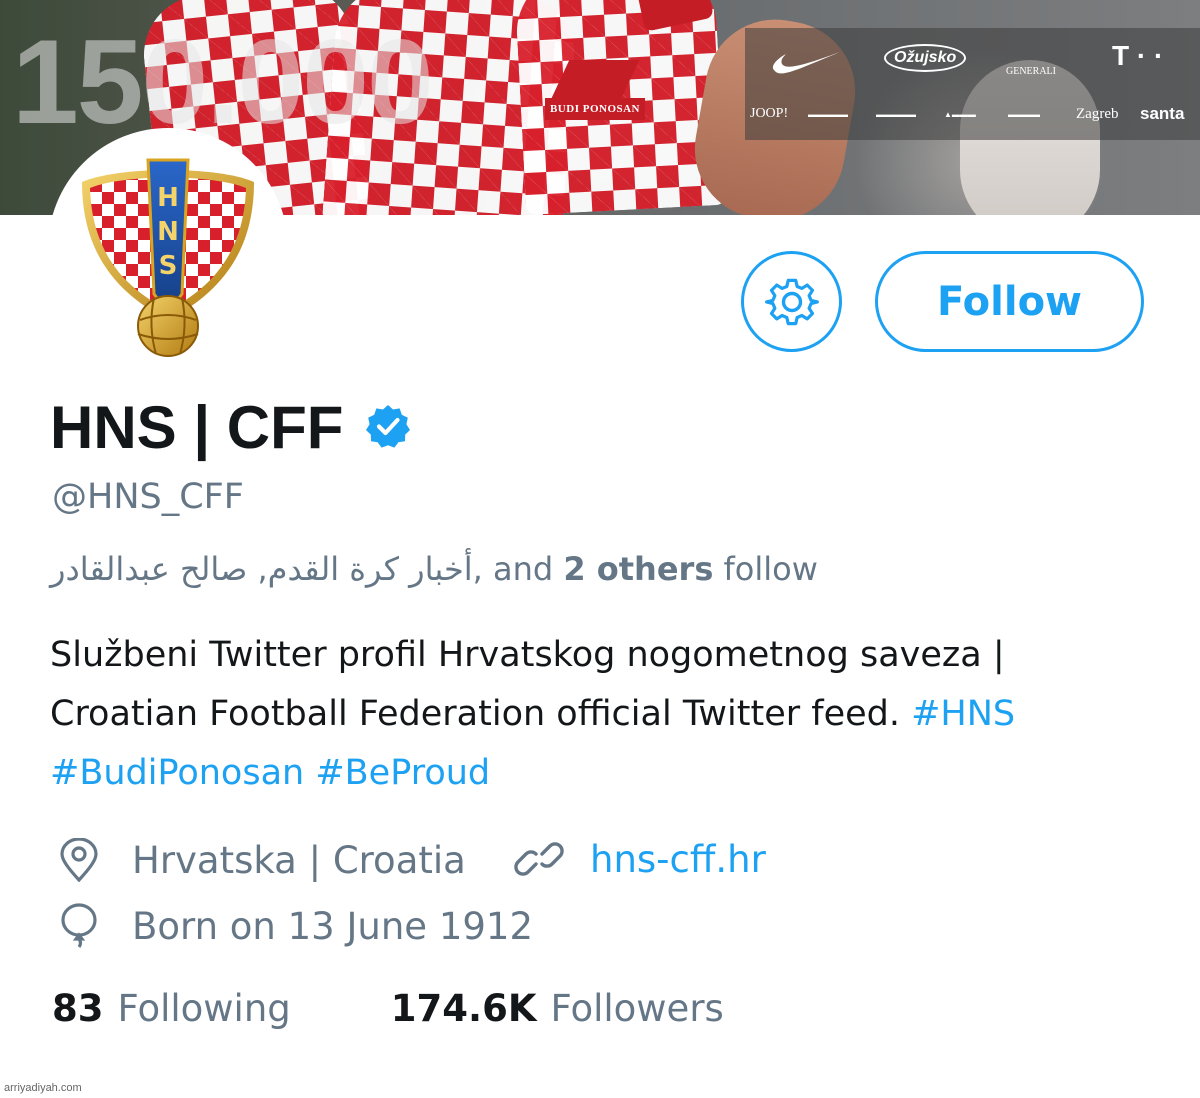 This screenshot has width=1200, height=1098. What do you see at coordinates (960, 114) in the screenshot?
I see `sponsor-logo-small: ▲▬▬▬` at bounding box center [960, 114].